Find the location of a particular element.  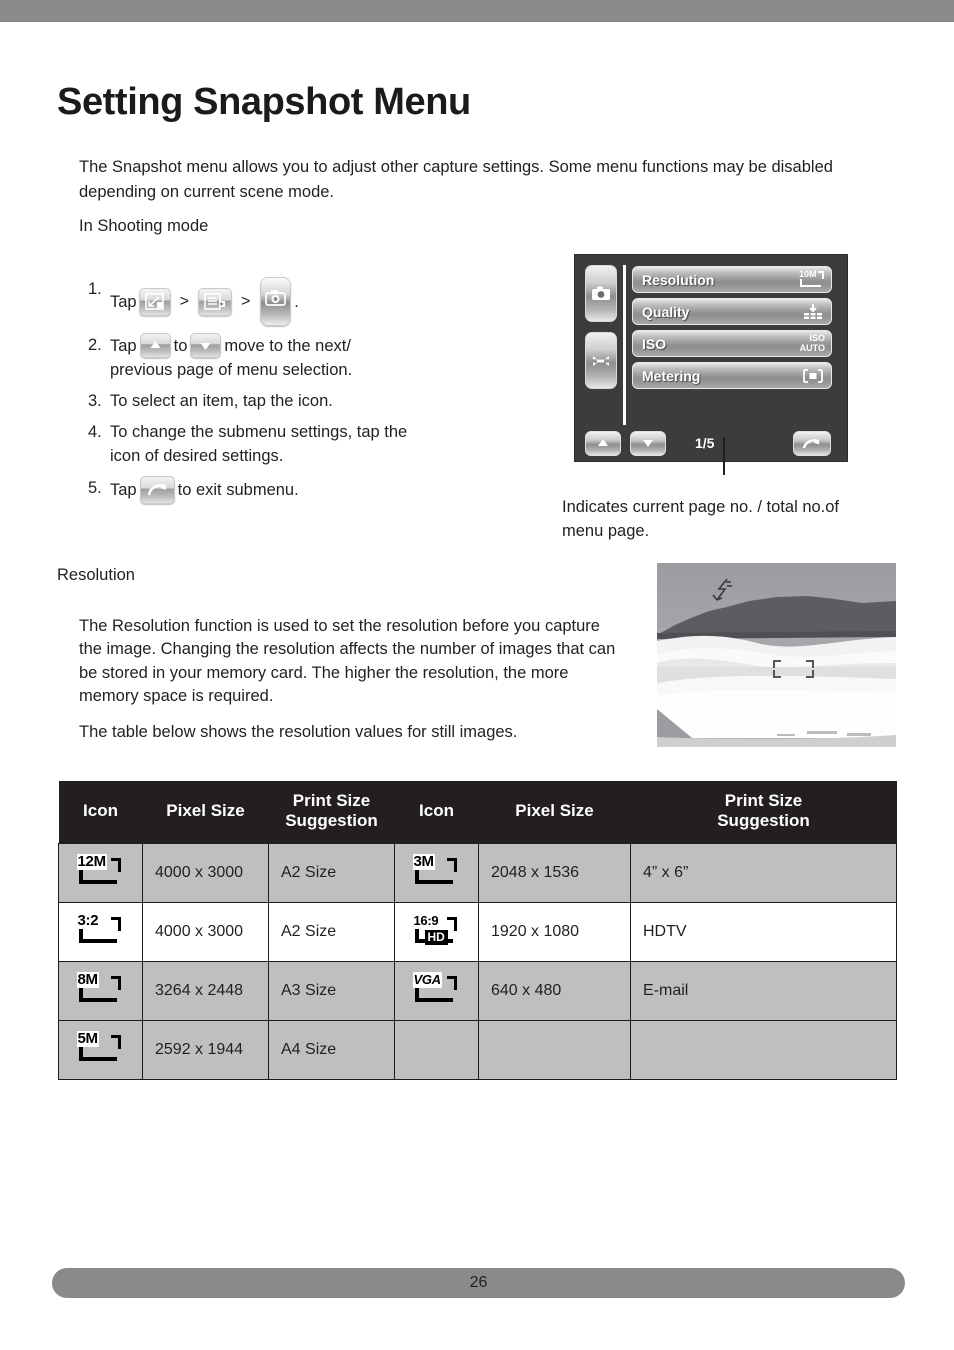

resolution-3-2-label: 3:2 is located at coordinates (88, 920).